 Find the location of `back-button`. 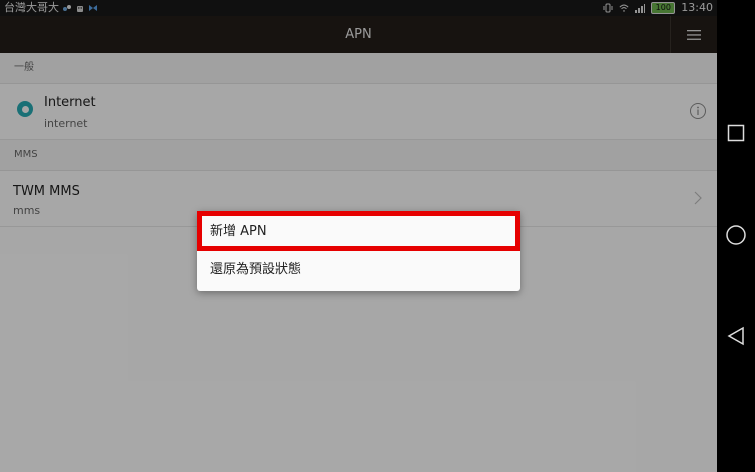

back-button is located at coordinates (736, 336).